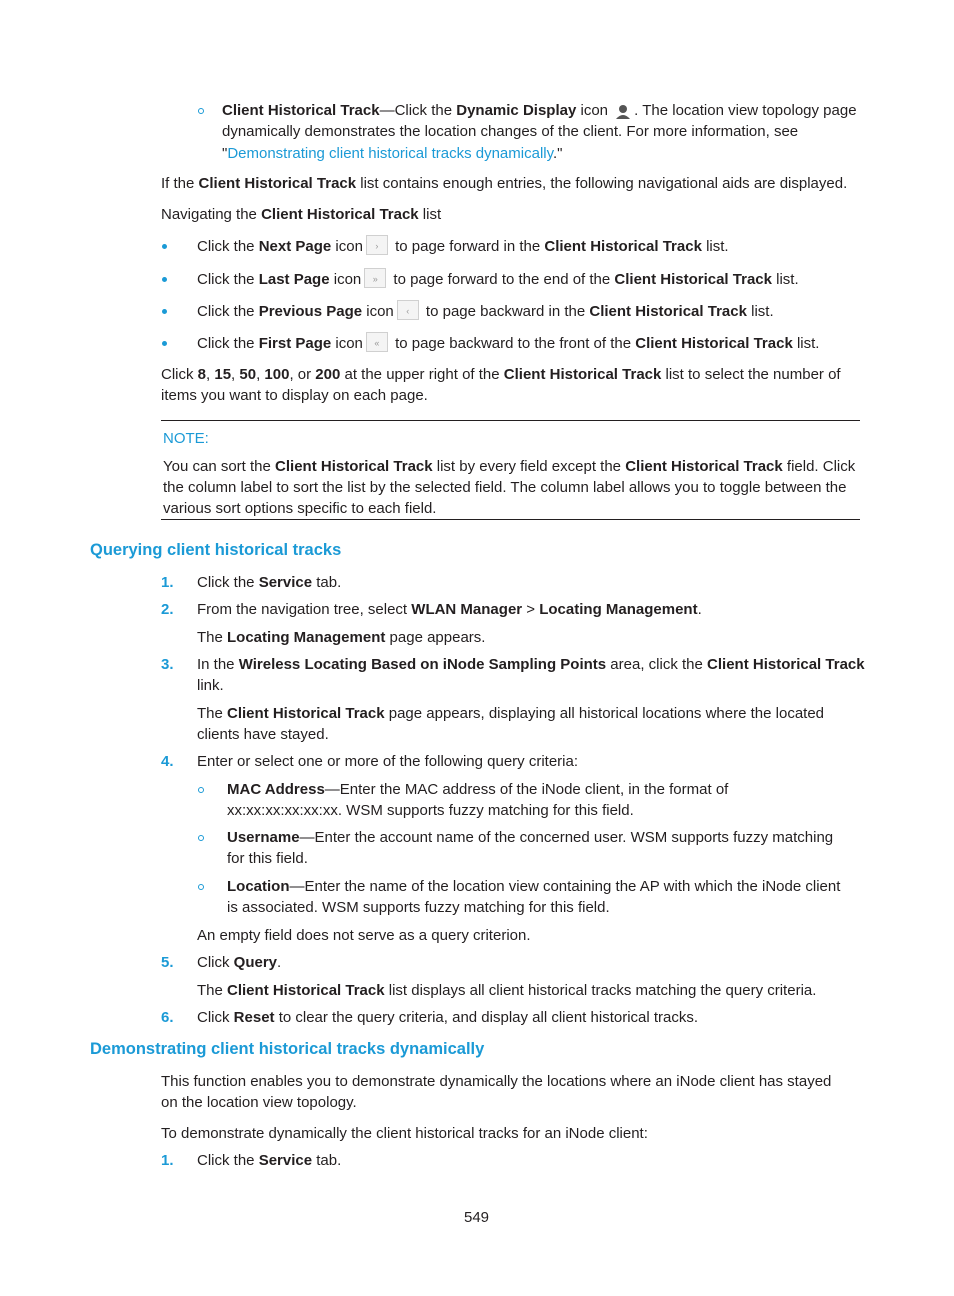 The image size is (954, 1296). I want to click on step-5: Click Query., so click(239, 962).